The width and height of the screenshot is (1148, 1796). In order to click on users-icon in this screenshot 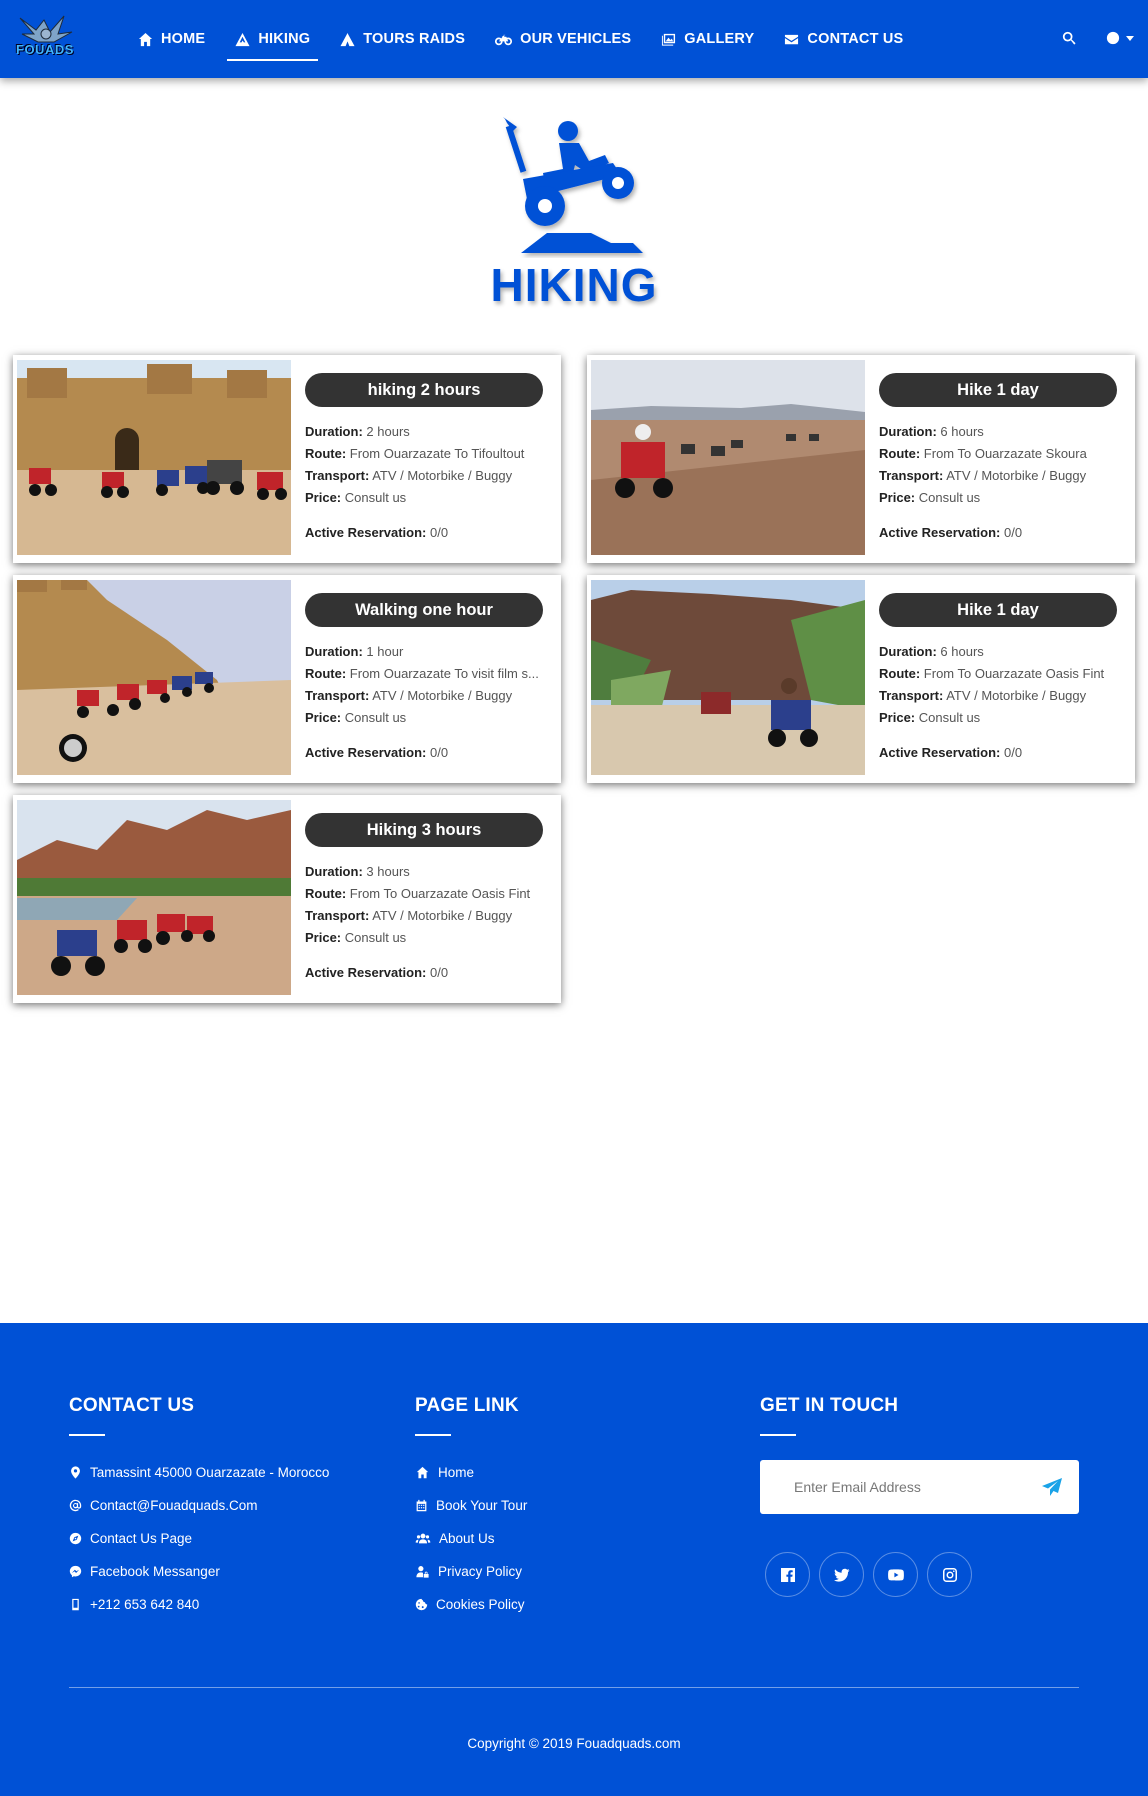, I will do `click(423, 1538)`.